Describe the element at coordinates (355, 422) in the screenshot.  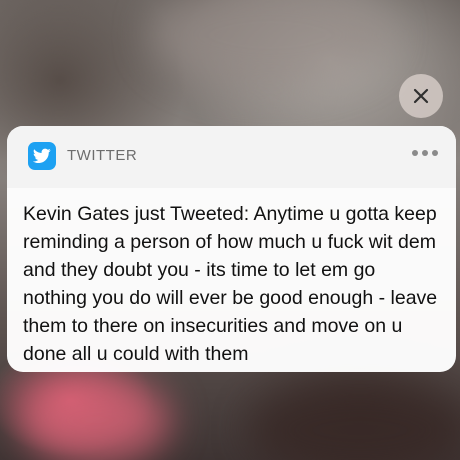
I see `background-blur-dark` at that location.